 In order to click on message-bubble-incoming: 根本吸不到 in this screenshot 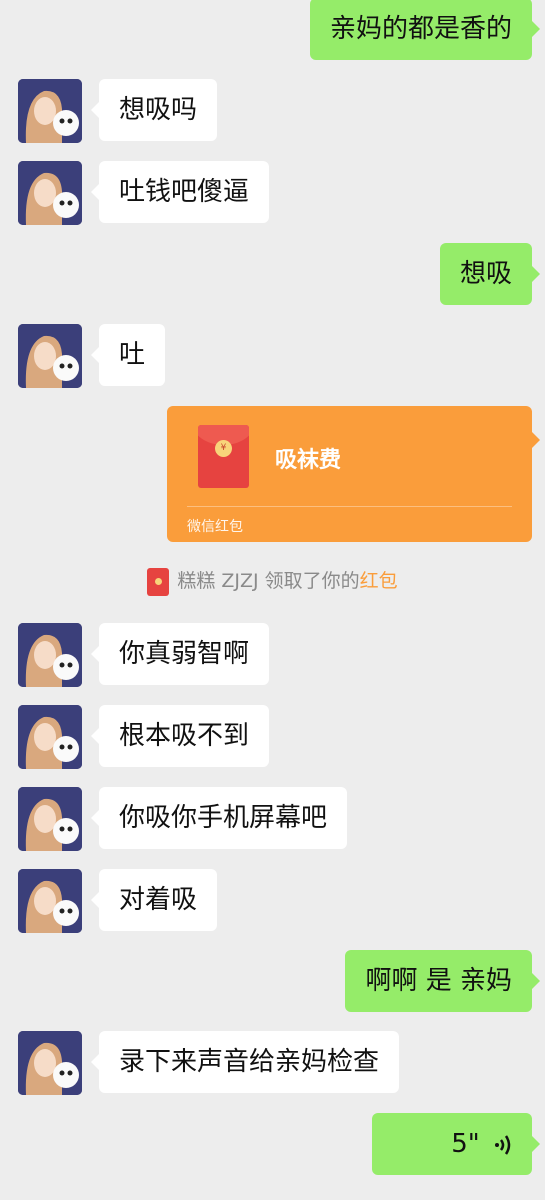, I will do `click(180, 736)`.